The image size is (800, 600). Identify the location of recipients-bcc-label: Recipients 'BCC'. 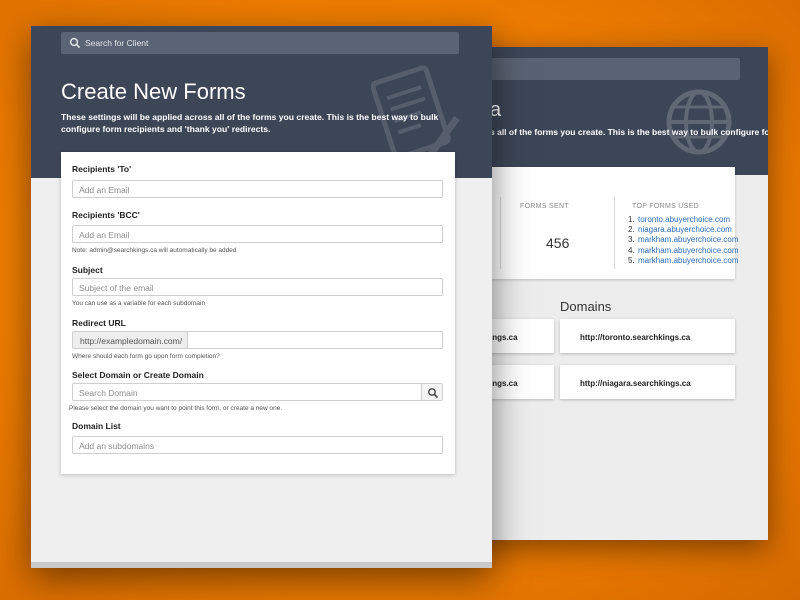
(106, 215).